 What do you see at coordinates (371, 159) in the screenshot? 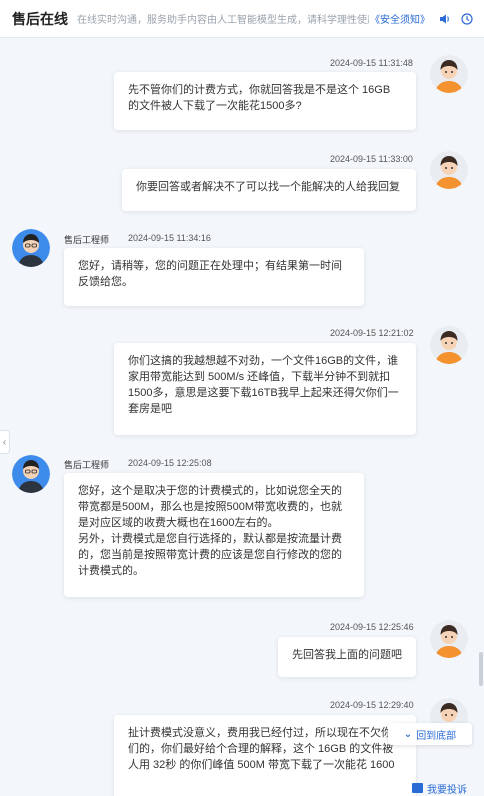
I see `message-timestamp: 2024-09-15 11:33:00` at bounding box center [371, 159].